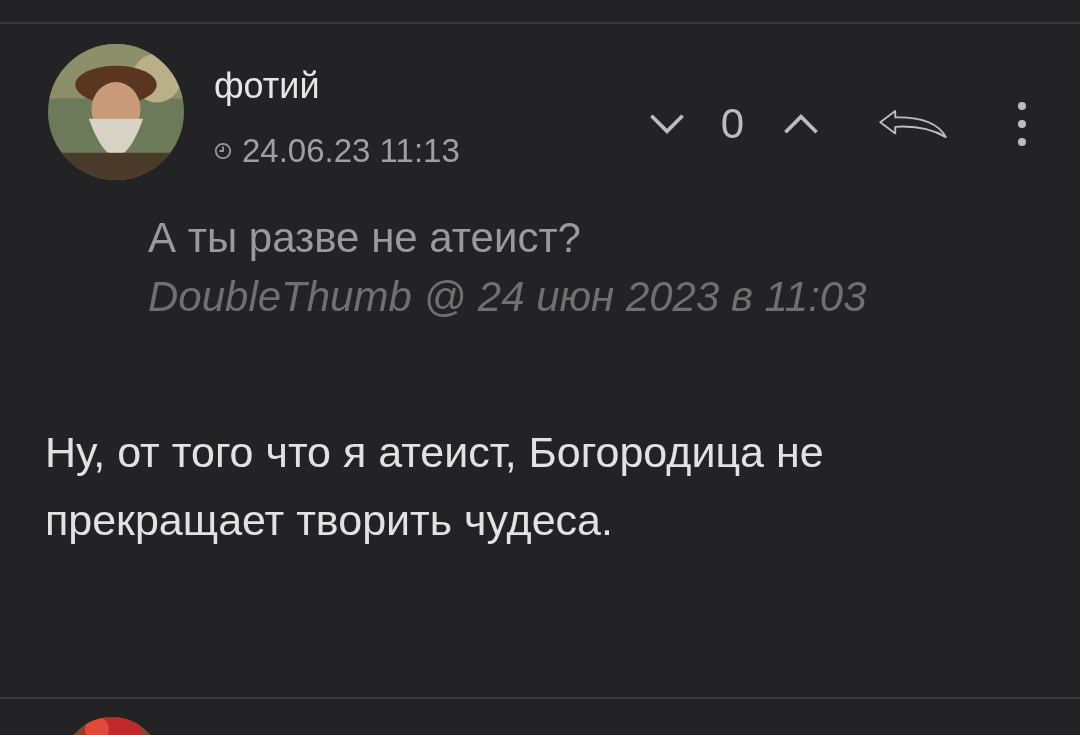 The width and height of the screenshot is (1080, 735). Describe the element at coordinates (435, 486) in the screenshot. I see `comment-body: Ну, от того что я атеист, Богородица не прекращает творить чудеса.` at that location.